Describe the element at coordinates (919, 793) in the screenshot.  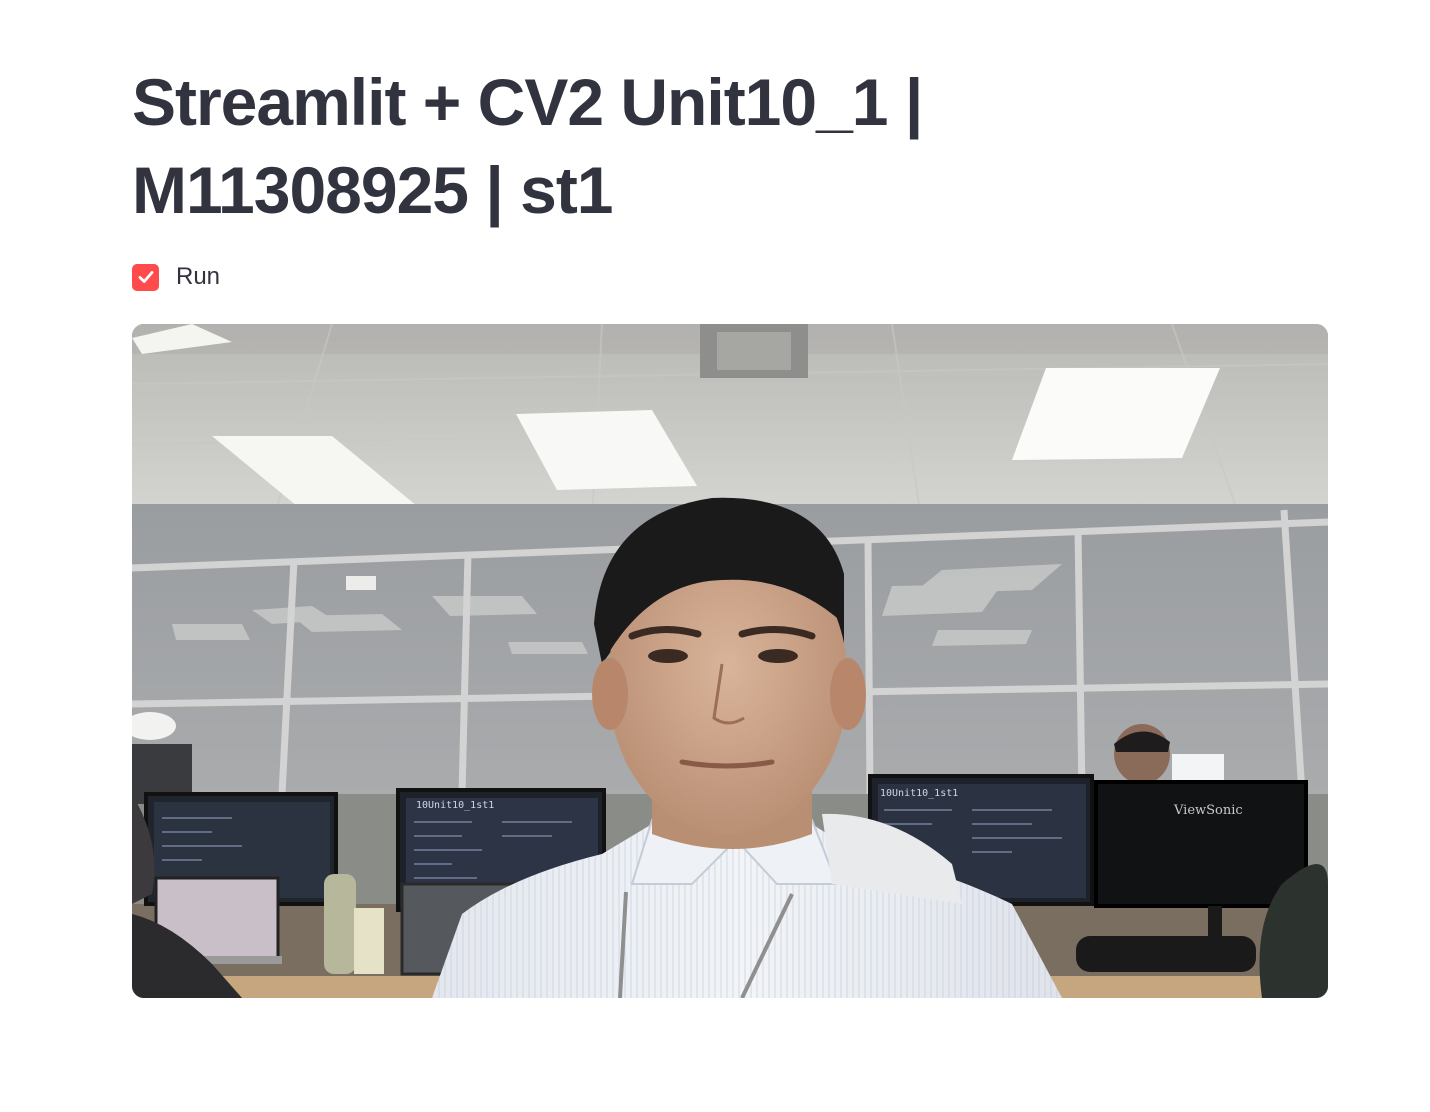
I see `monitor-screen-text-right: 10Unit10_1st1` at that location.